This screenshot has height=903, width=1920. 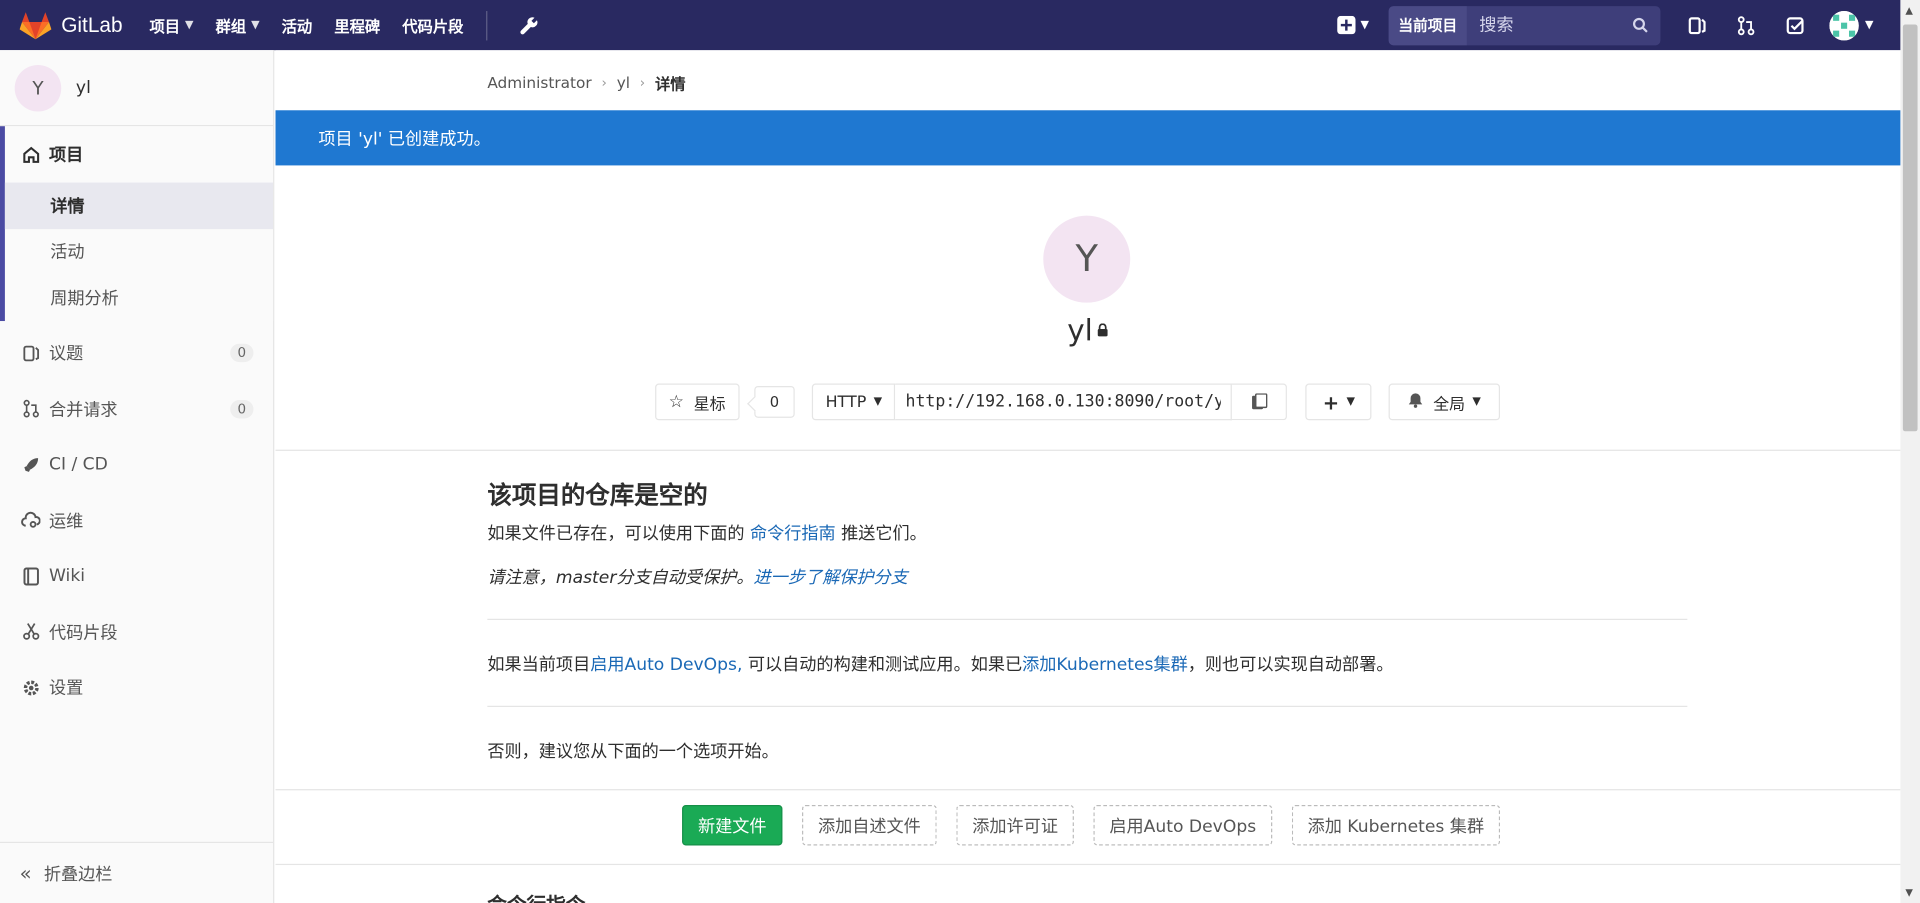 I want to click on line1-text-pre: 如果文件已存在，可以使用下面的, so click(x=618, y=534).